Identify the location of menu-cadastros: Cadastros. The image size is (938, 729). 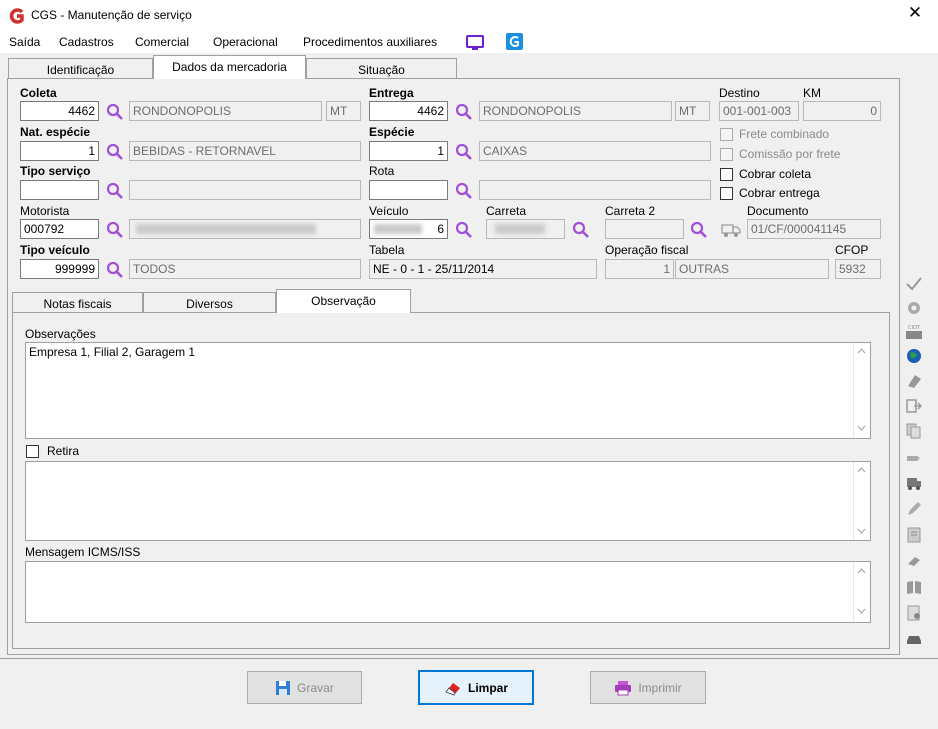
(86, 42).